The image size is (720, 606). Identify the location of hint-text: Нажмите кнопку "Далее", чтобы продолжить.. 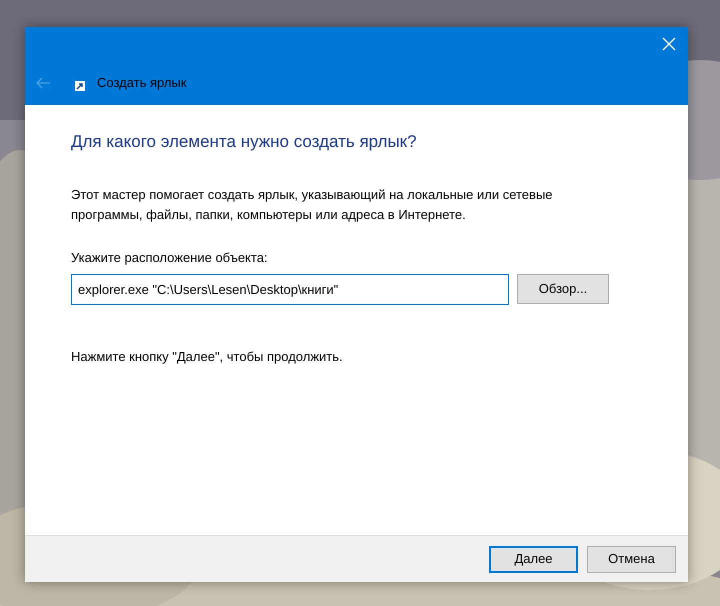
(207, 357).